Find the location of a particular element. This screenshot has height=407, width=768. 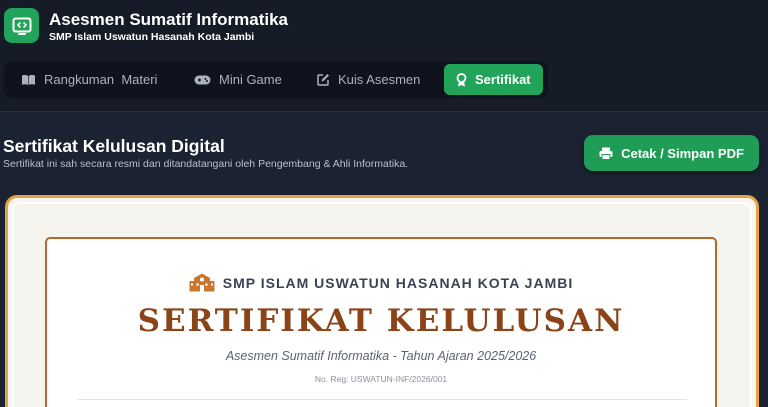

tab-label: Kuis Asesmen is located at coordinates (379, 79).